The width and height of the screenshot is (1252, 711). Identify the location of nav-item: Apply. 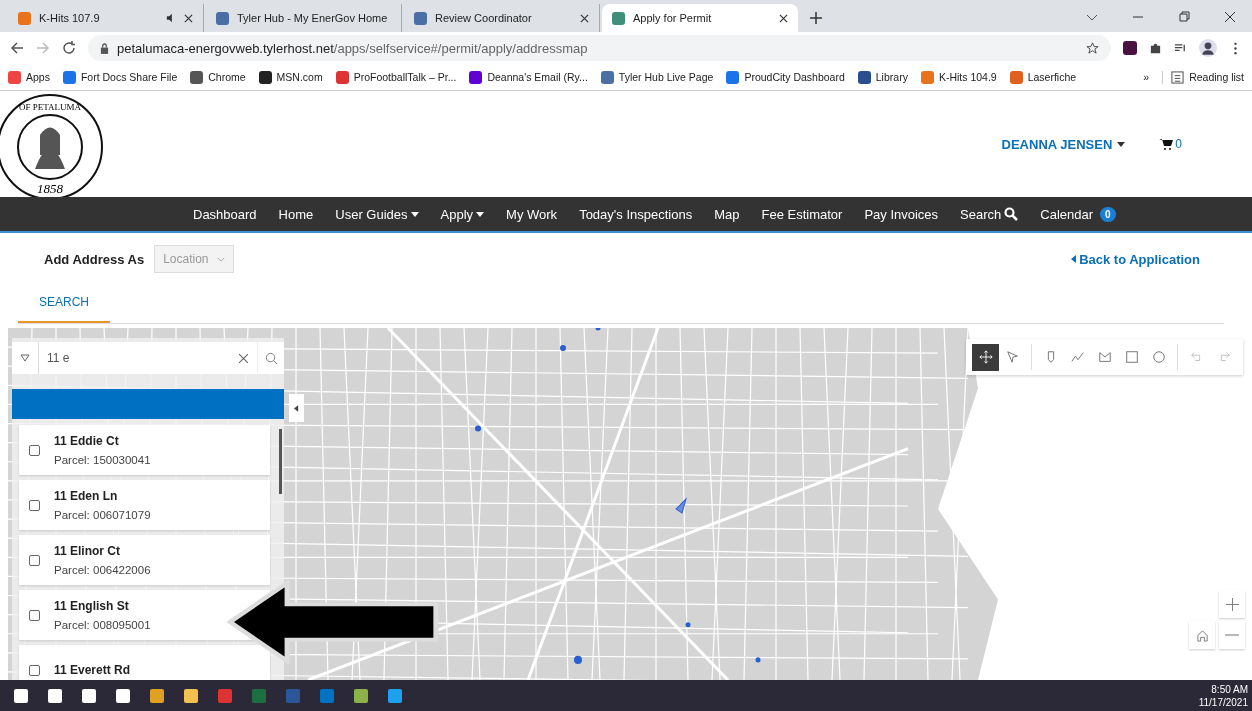
(462, 214).